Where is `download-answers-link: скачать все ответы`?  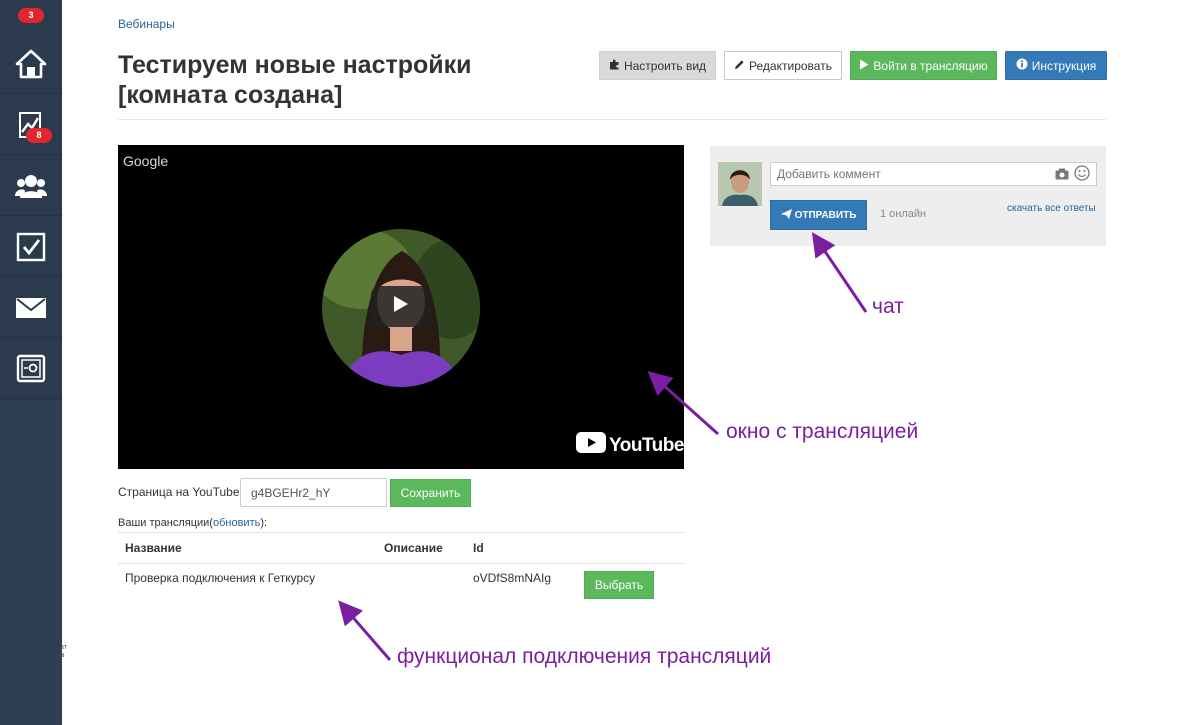
download-answers-link: скачать все ответы is located at coordinates (1051, 208).